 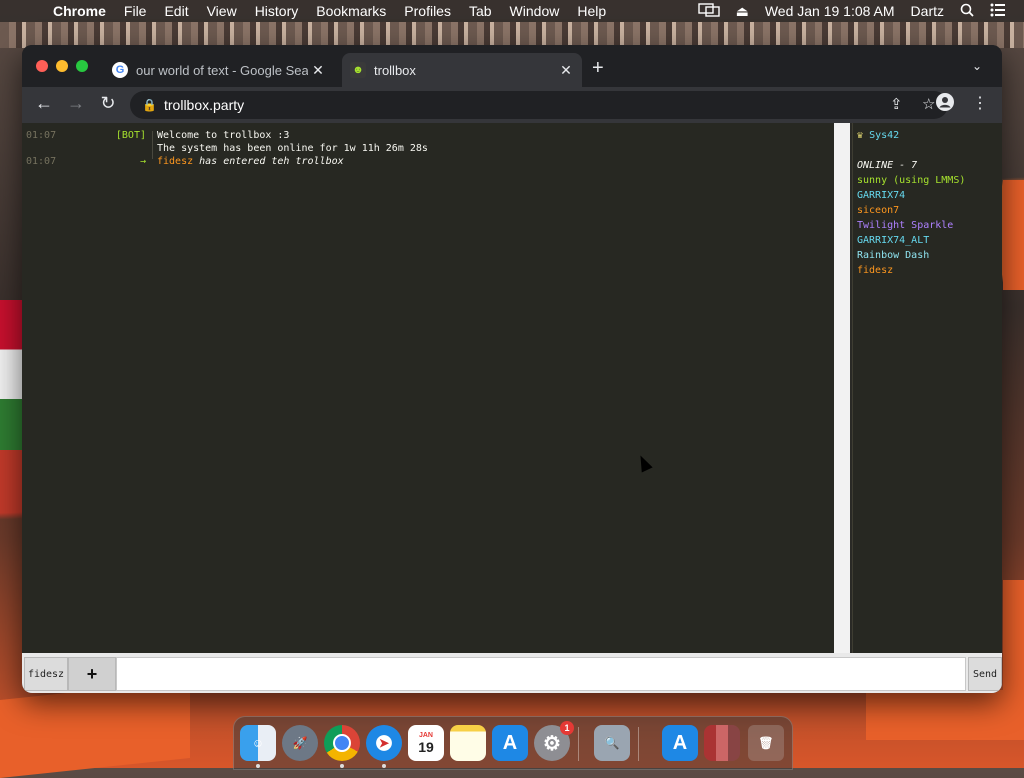 I want to click on app-store-download-icon: A, so click(x=680, y=743).